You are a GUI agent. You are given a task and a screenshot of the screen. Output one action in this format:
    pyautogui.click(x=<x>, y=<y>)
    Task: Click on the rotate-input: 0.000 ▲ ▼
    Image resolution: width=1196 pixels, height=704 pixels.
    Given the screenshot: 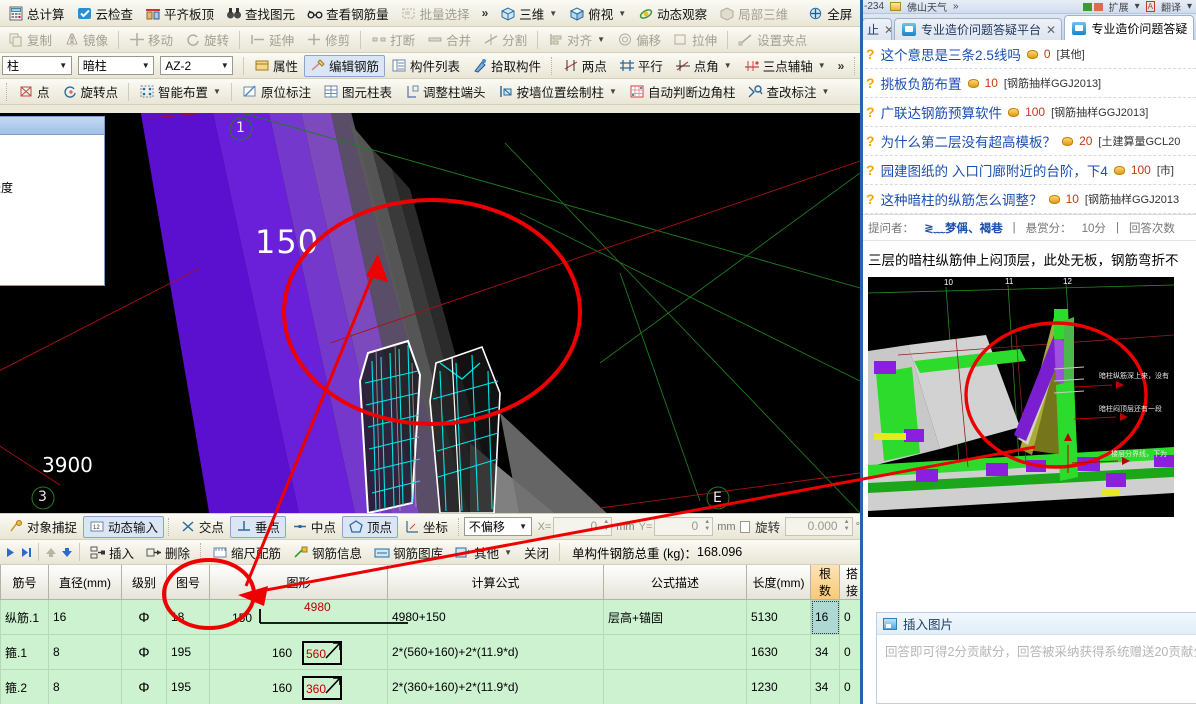 What is the action you would take?
    pyautogui.click(x=819, y=526)
    